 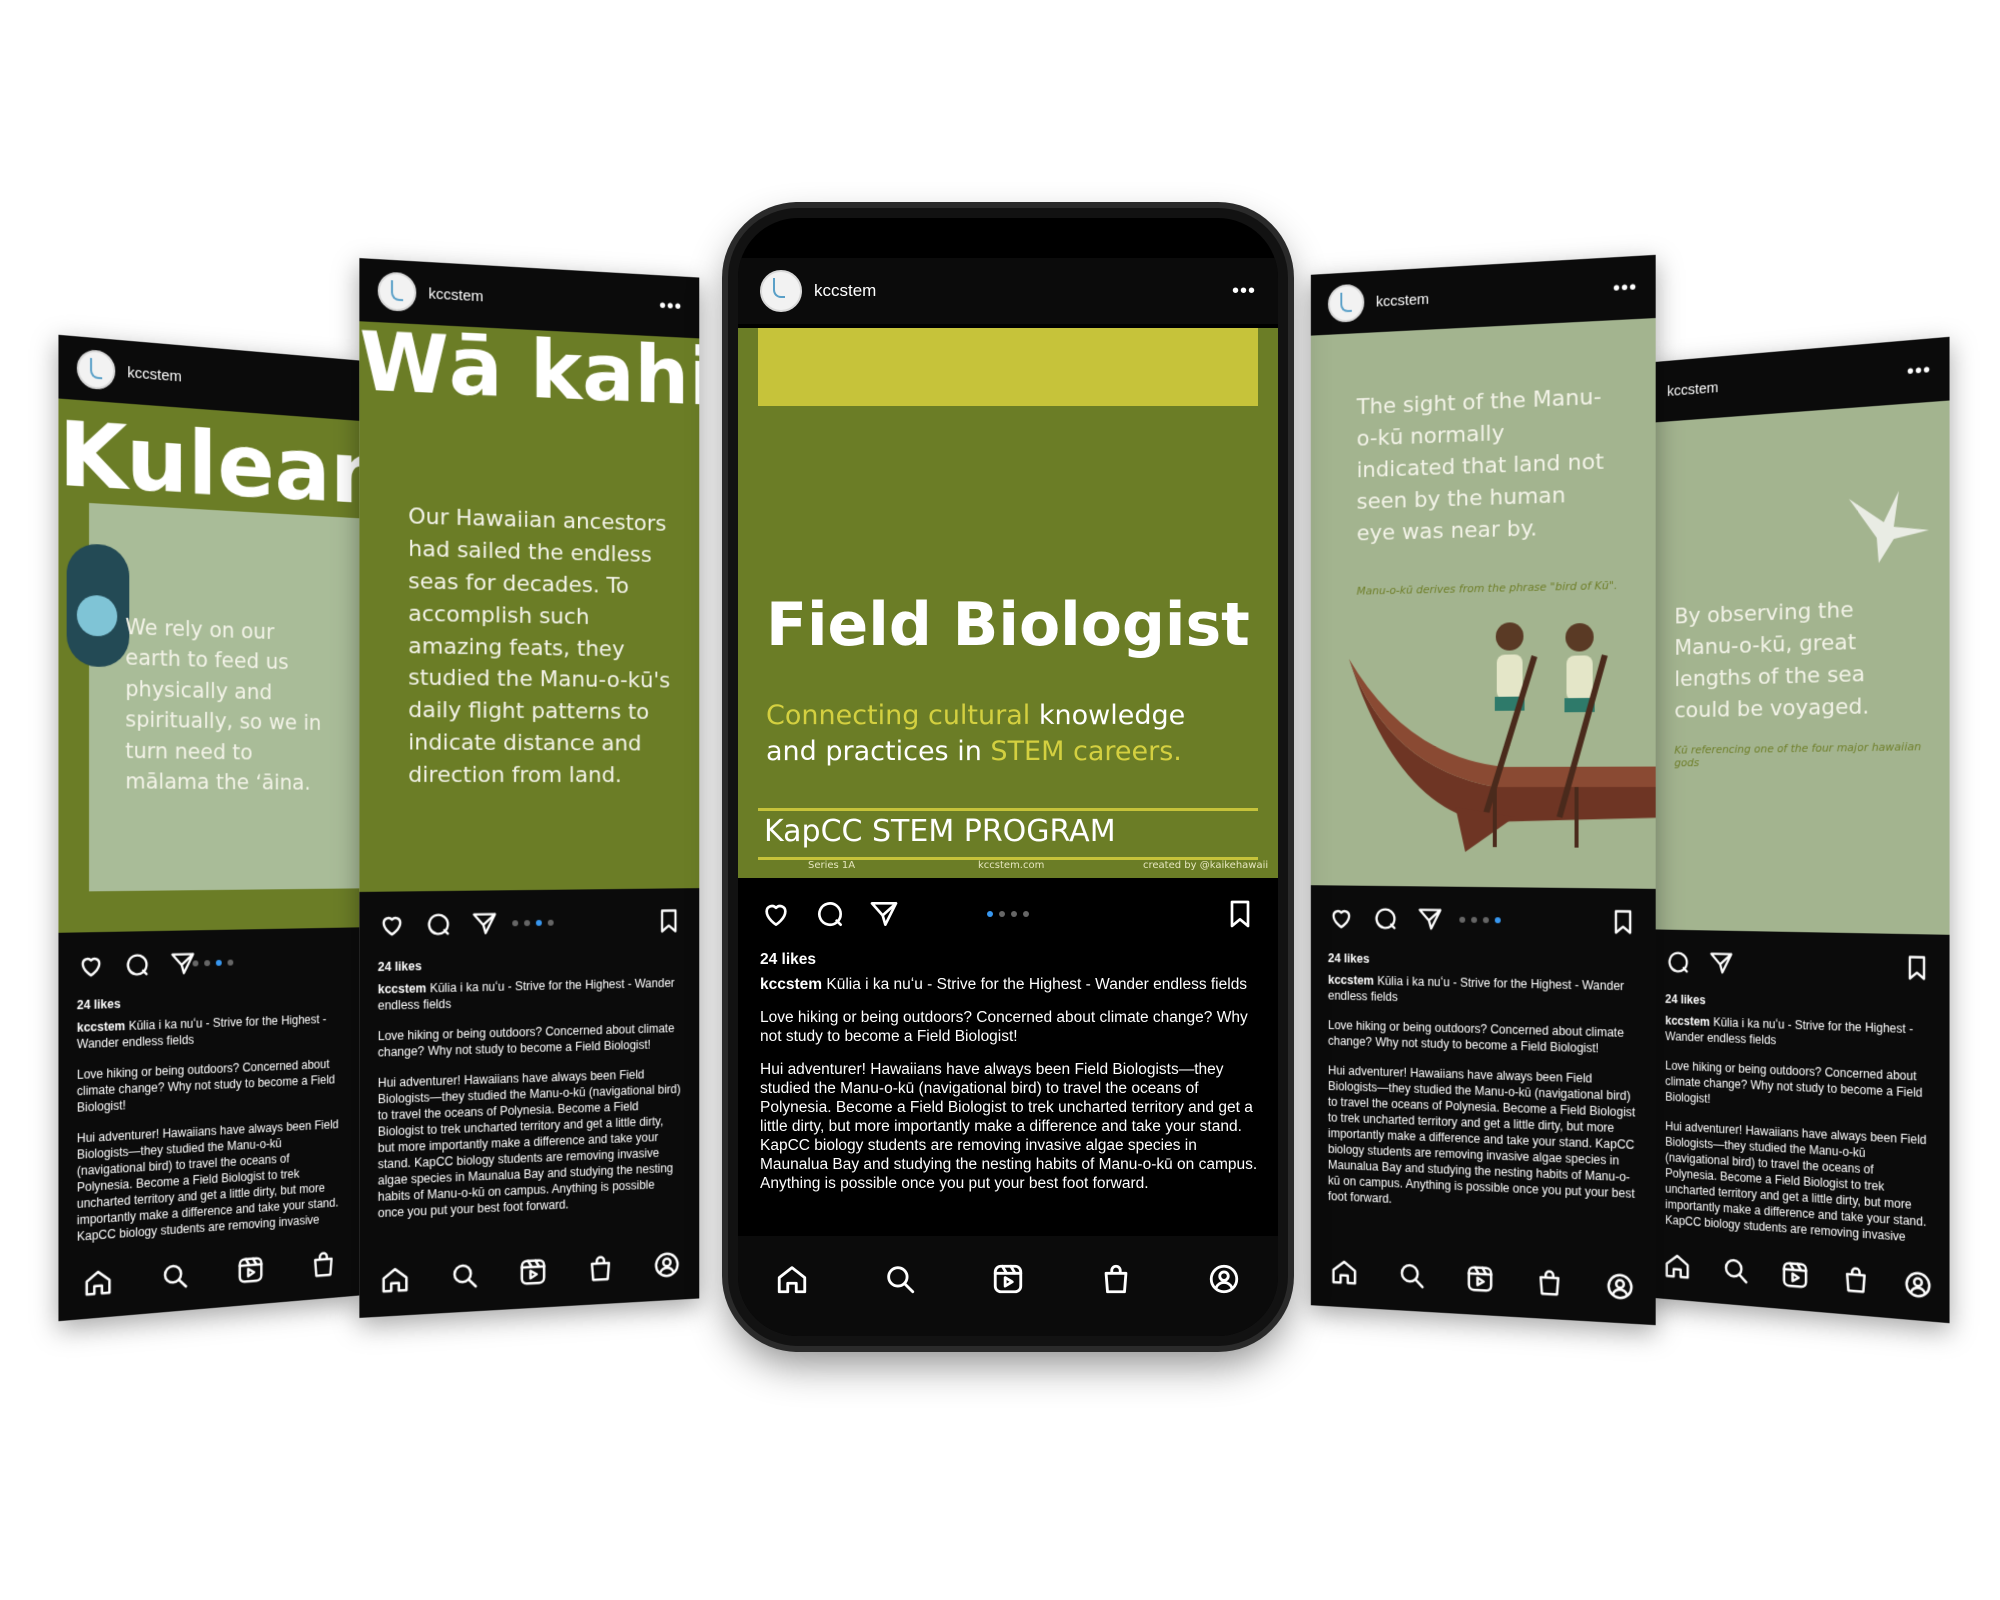 I want to click on bird-graphic, so click(x=1889, y=527).